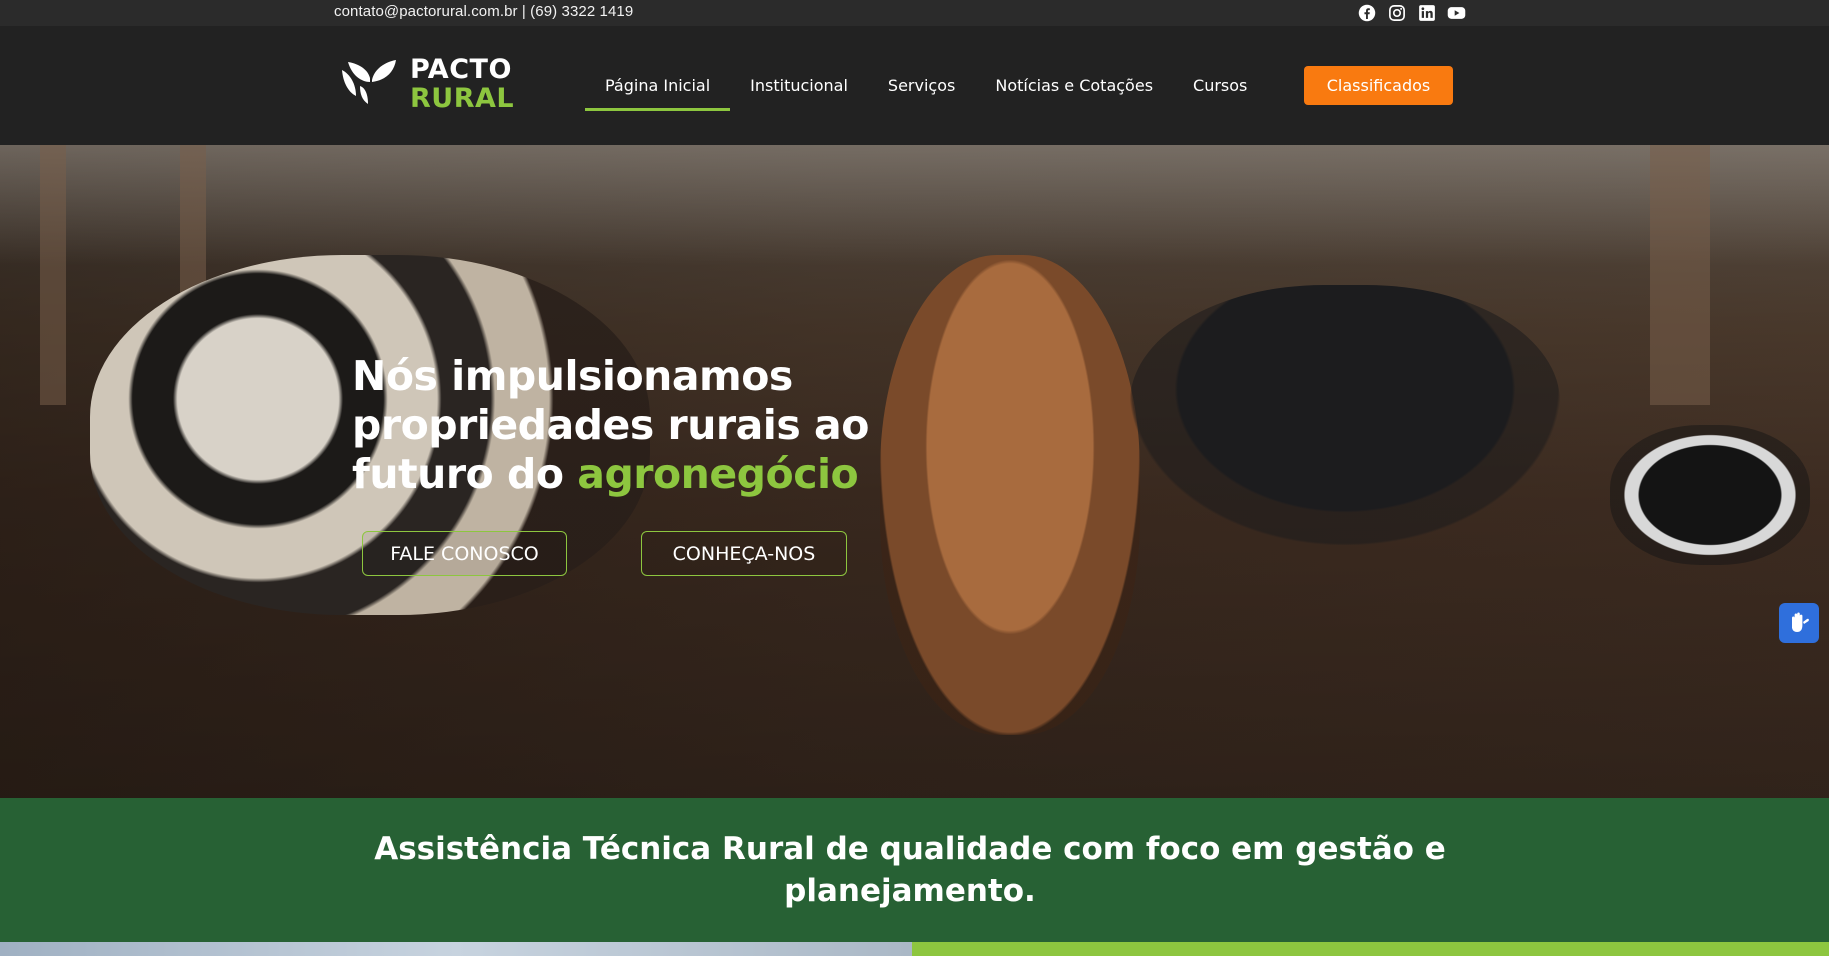 This screenshot has height=956, width=1829. I want to click on logo-line-2: RURAL, so click(462, 98).